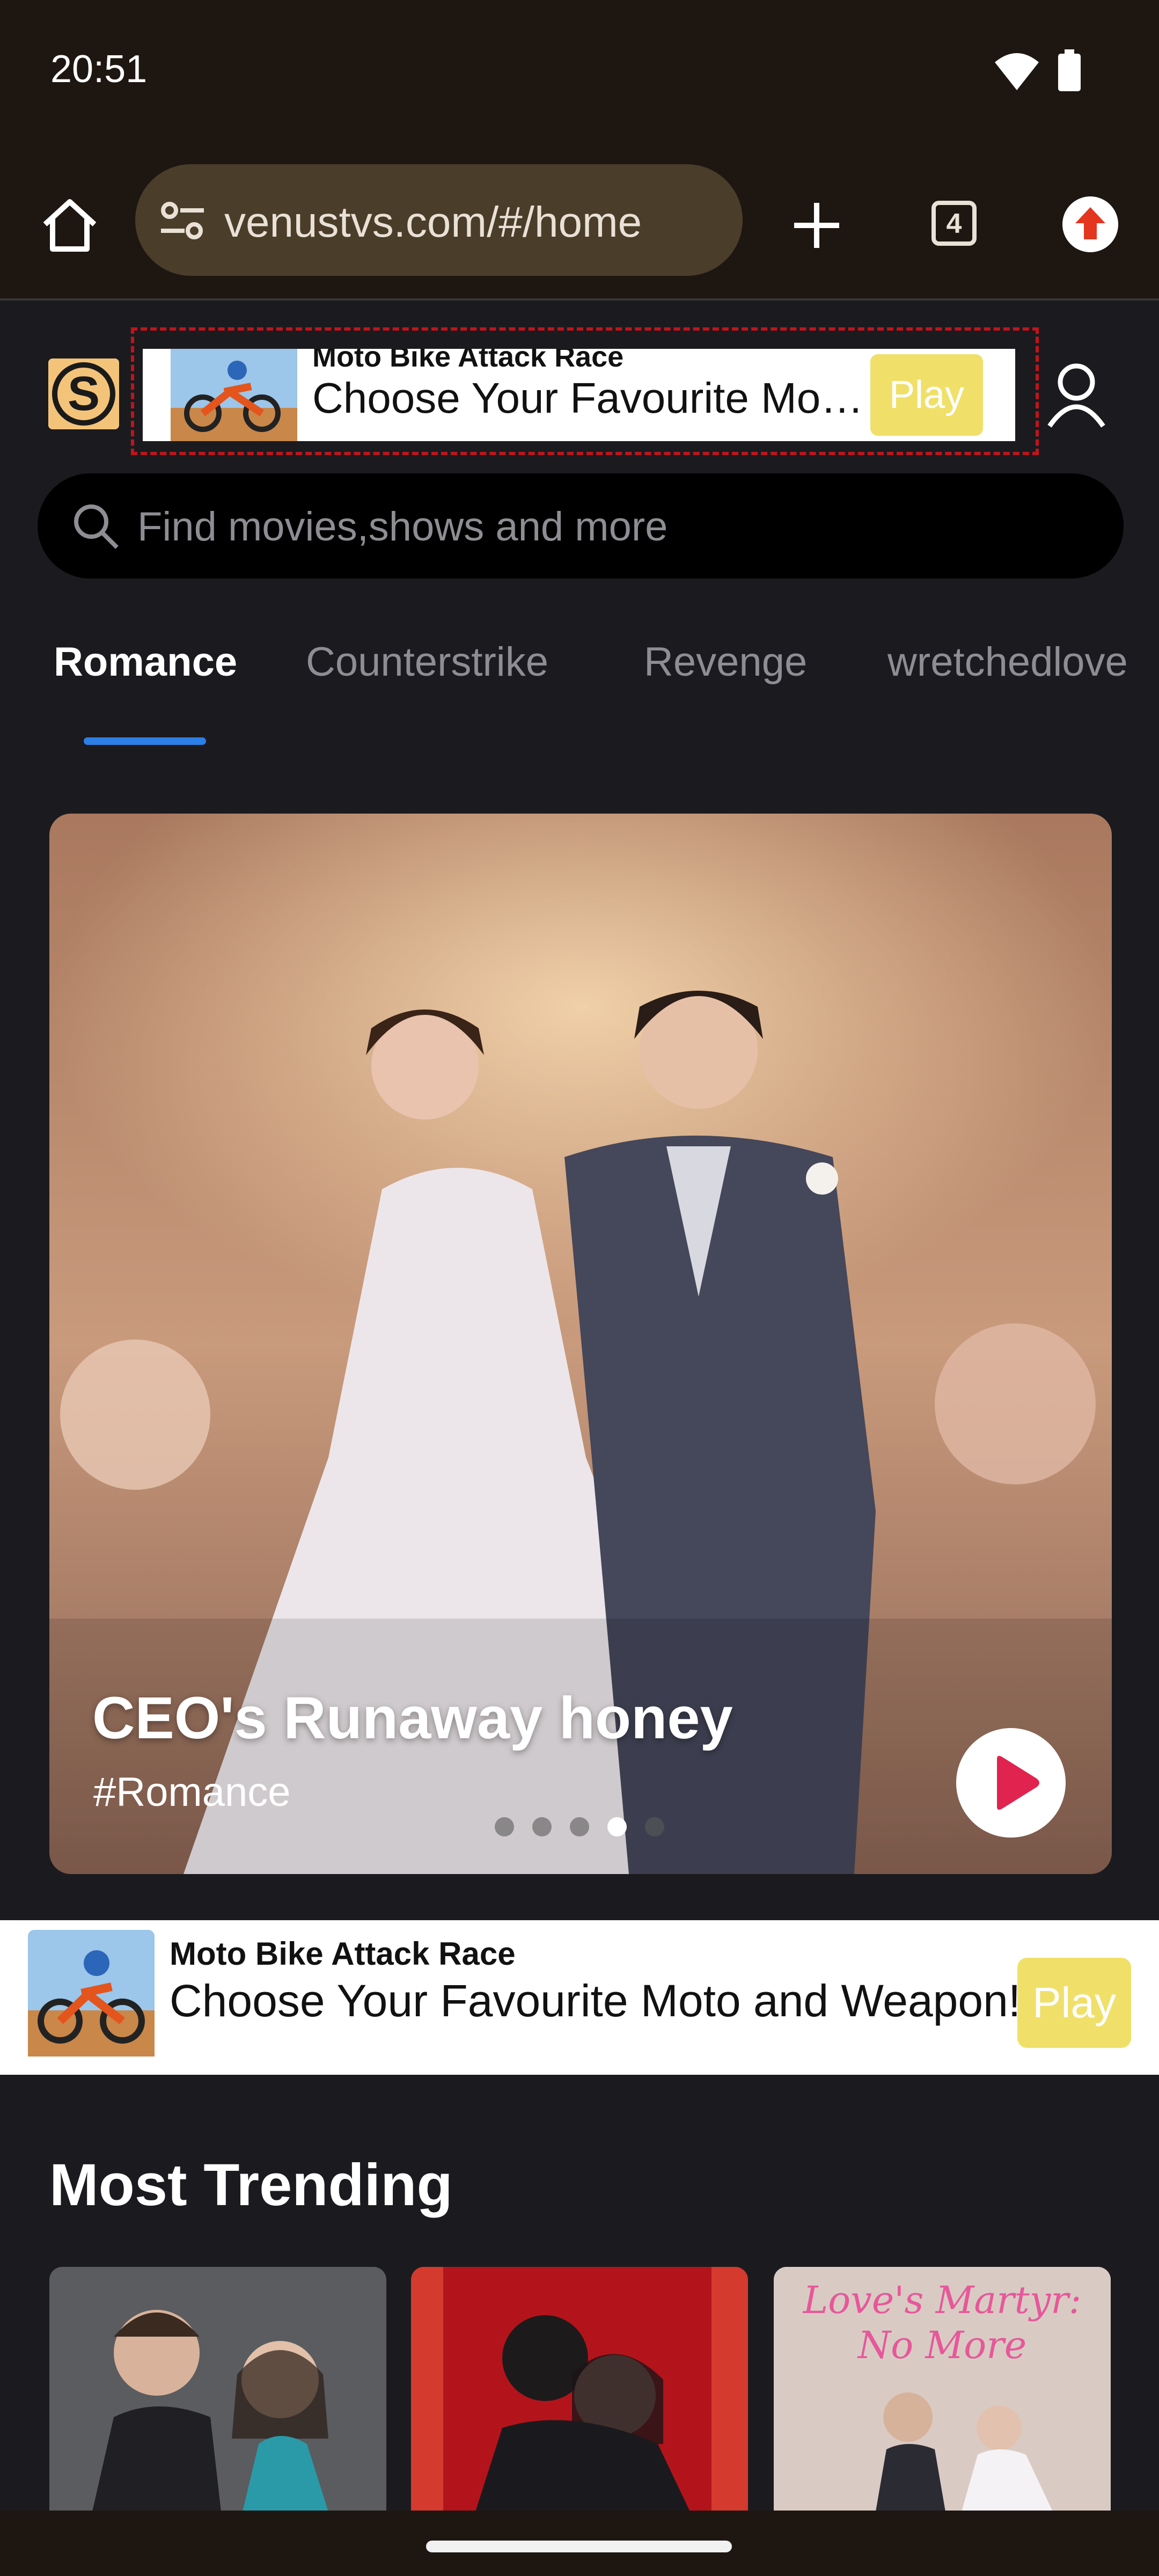 This screenshot has height=2576, width=1159. I want to click on browser-toolbar: venustvs.com/#/home 4, so click(579, 223).